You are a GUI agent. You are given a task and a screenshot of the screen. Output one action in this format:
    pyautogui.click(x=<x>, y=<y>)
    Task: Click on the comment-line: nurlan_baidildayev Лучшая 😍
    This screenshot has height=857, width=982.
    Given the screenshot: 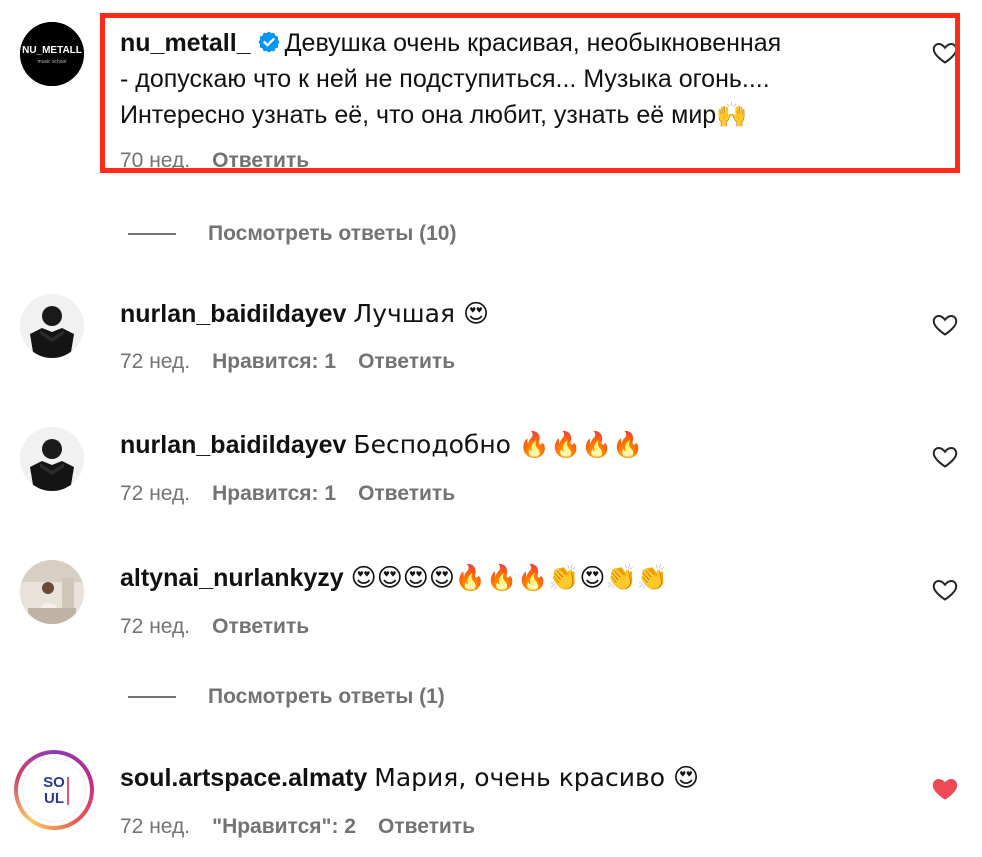 What is the action you would take?
    pyautogui.click(x=304, y=314)
    